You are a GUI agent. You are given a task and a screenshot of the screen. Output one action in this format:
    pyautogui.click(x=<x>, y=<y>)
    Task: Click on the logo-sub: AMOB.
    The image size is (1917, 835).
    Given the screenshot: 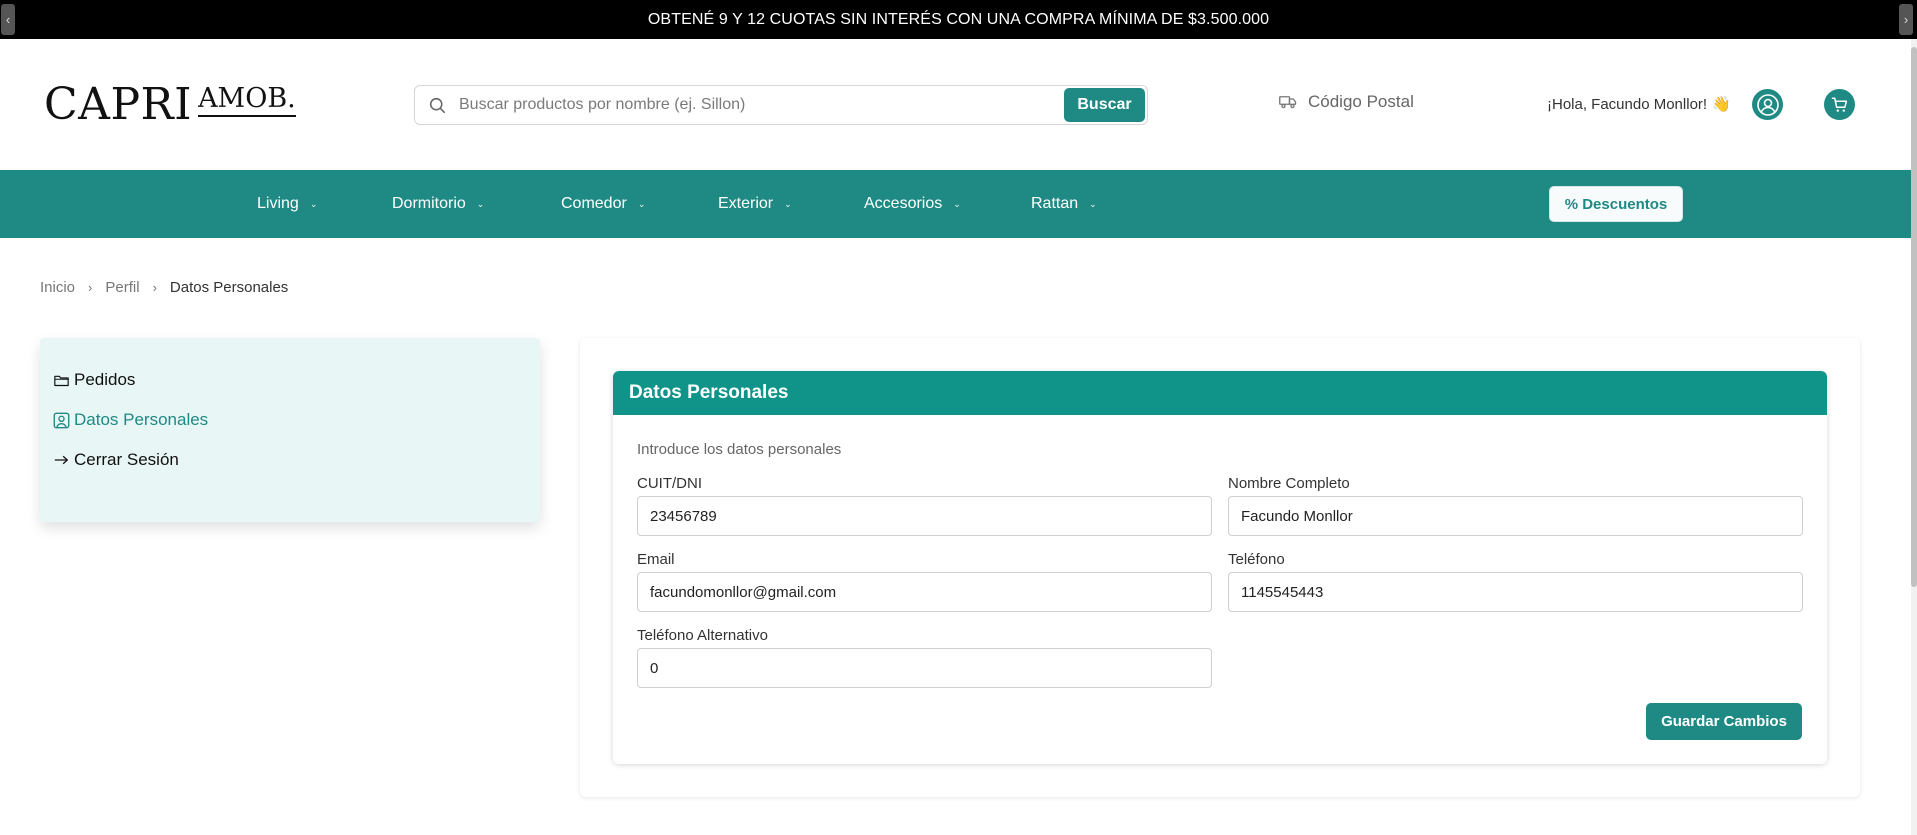 What is the action you would take?
    pyautogui.click(x=247, y=100)
    